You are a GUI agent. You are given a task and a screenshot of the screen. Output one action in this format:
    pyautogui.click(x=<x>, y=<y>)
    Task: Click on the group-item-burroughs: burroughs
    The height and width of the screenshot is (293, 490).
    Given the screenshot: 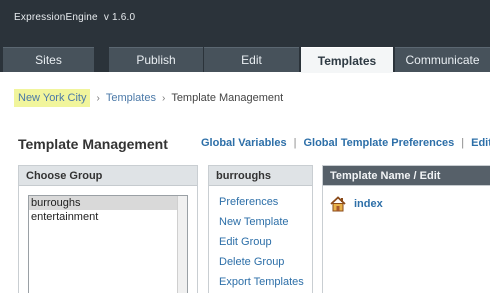 What is the action you would take?
    pyautogui.click(x=108, y=203)
    